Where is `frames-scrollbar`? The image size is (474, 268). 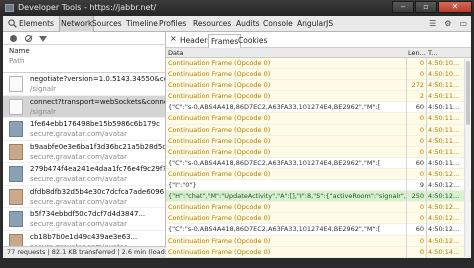
frames-scrollbar is located at coordinates (467, 158).